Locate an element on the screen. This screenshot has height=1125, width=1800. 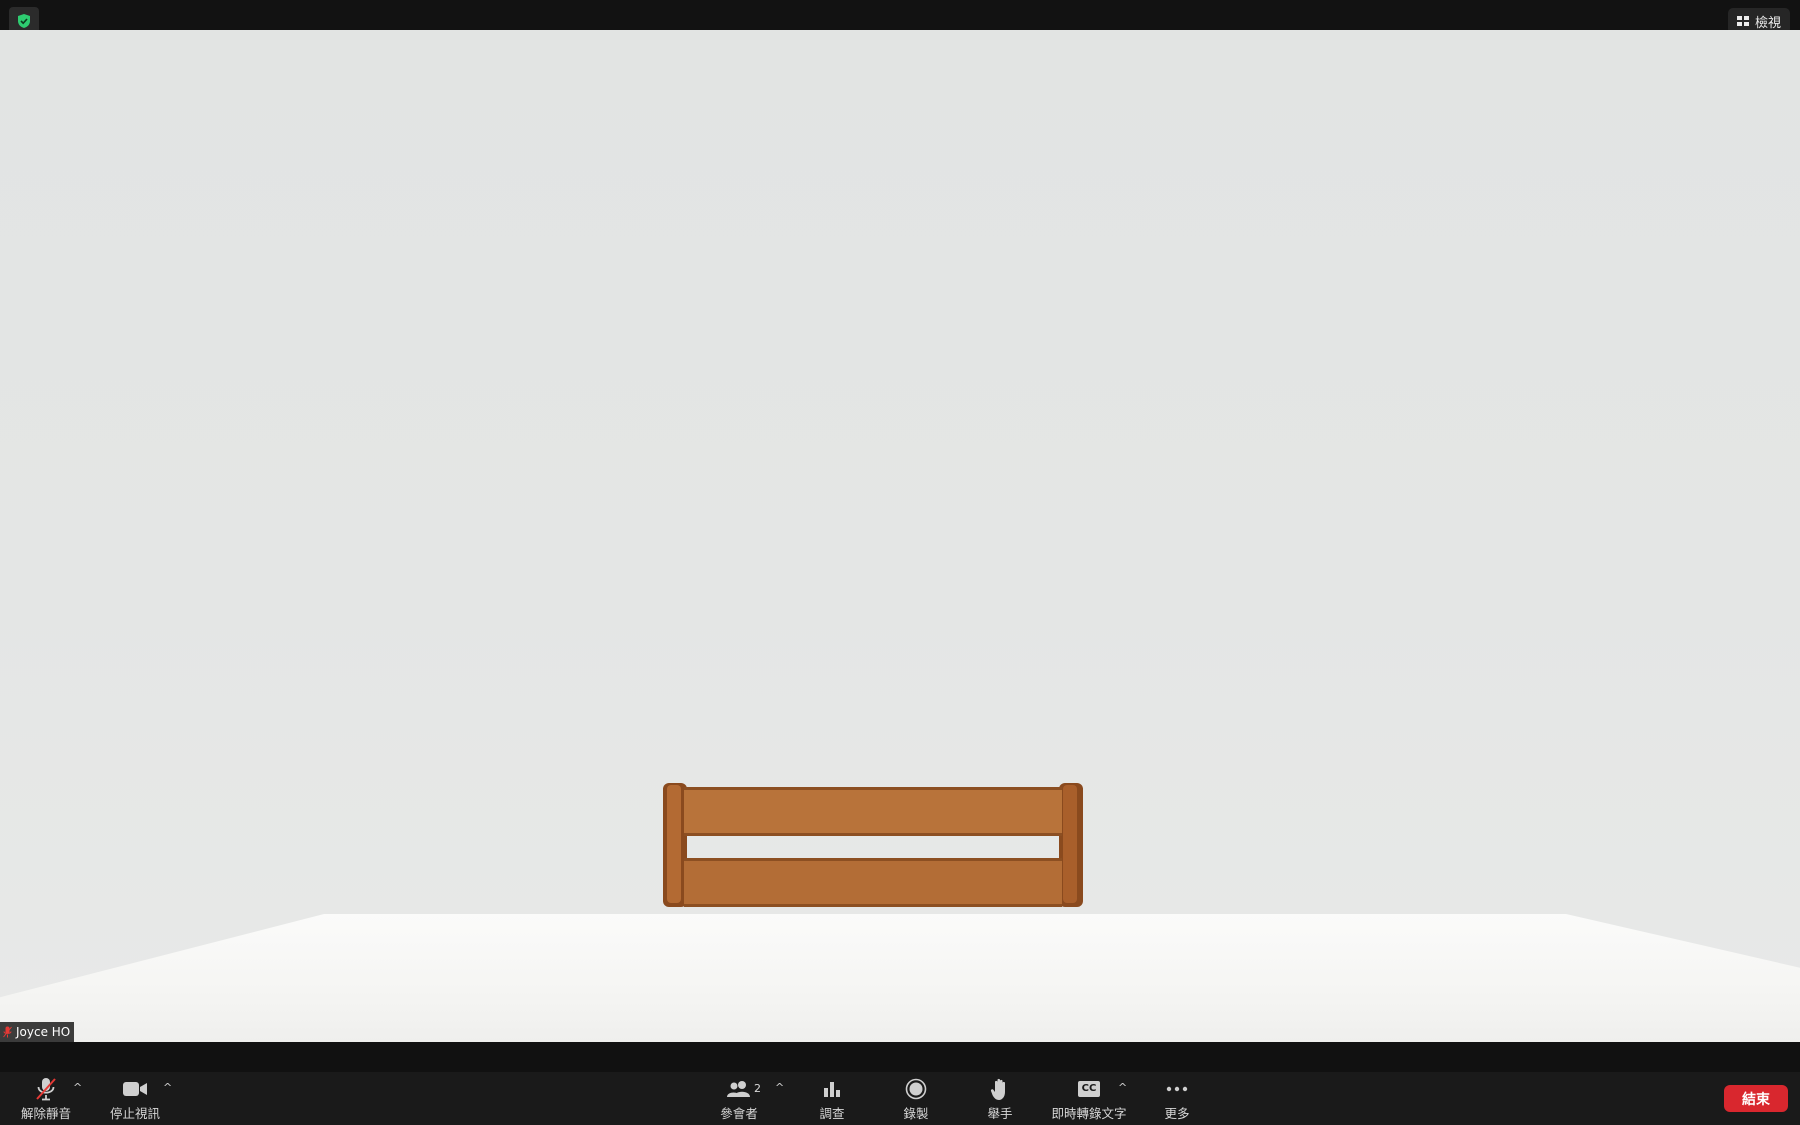
record-icon is located at coordinates (916, 1088).